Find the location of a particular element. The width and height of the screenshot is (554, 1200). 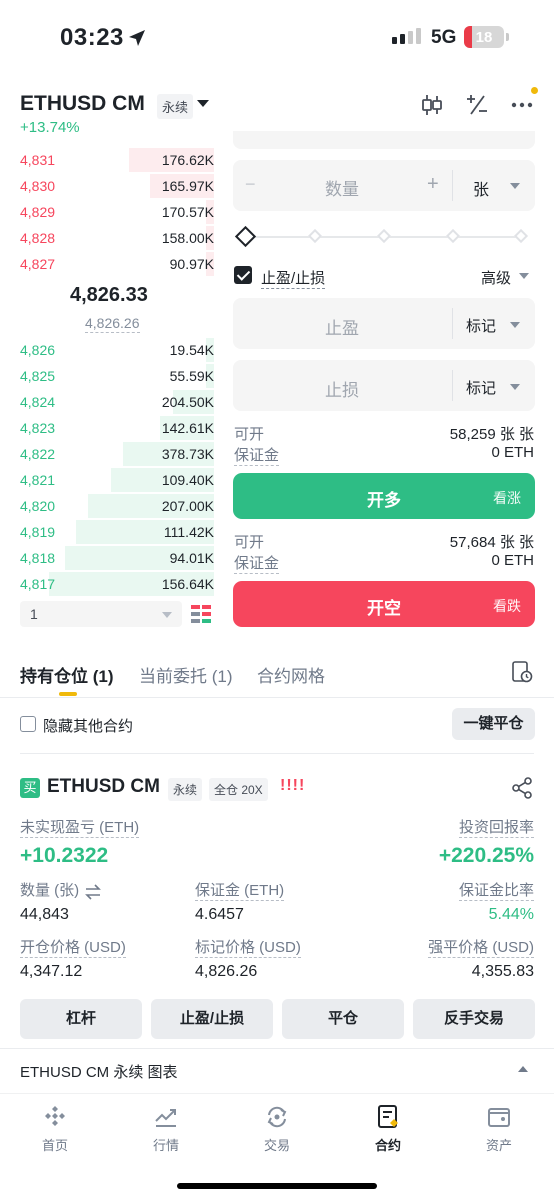

chevron-up-icon is located at coordinates (523, 1069).